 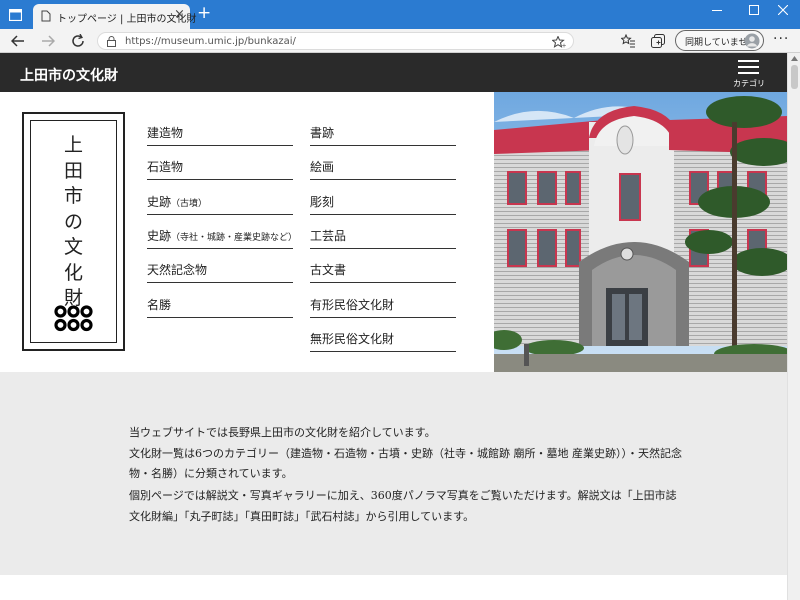 I want to click on hamburger-menu-icon, so click(x=748, y=67).